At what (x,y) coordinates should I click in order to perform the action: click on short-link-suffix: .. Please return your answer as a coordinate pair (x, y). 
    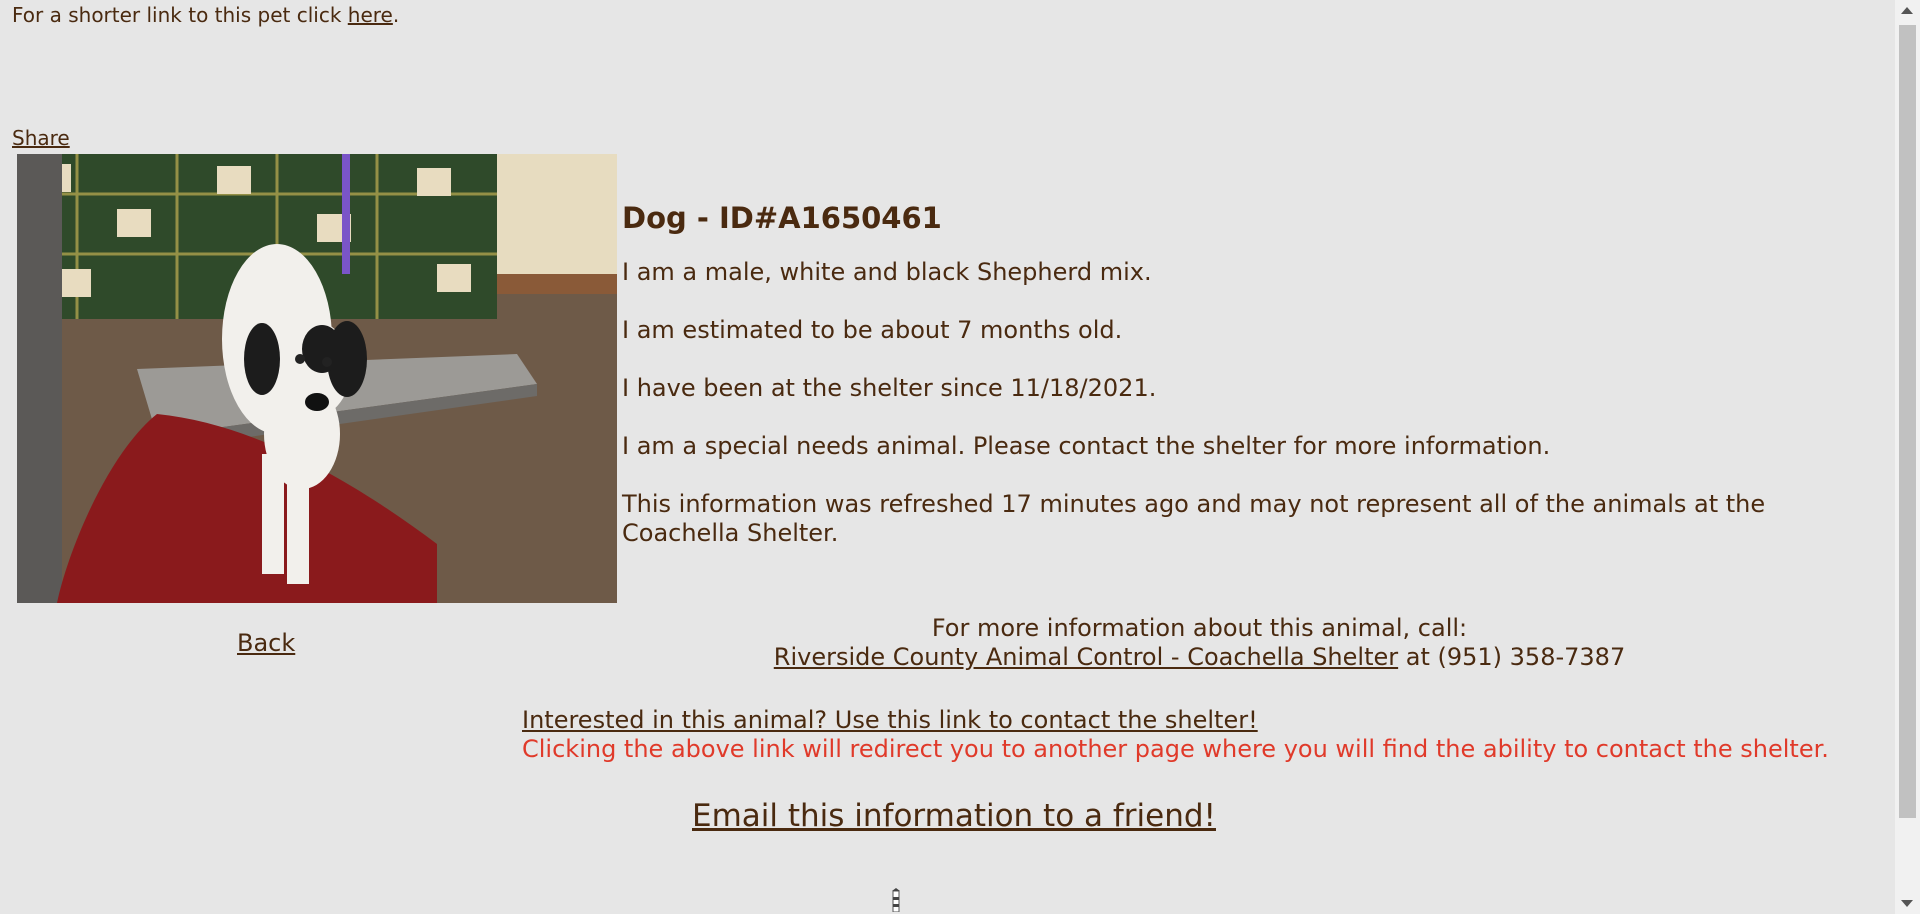
    Looking at the image, I should click on (396, 15).